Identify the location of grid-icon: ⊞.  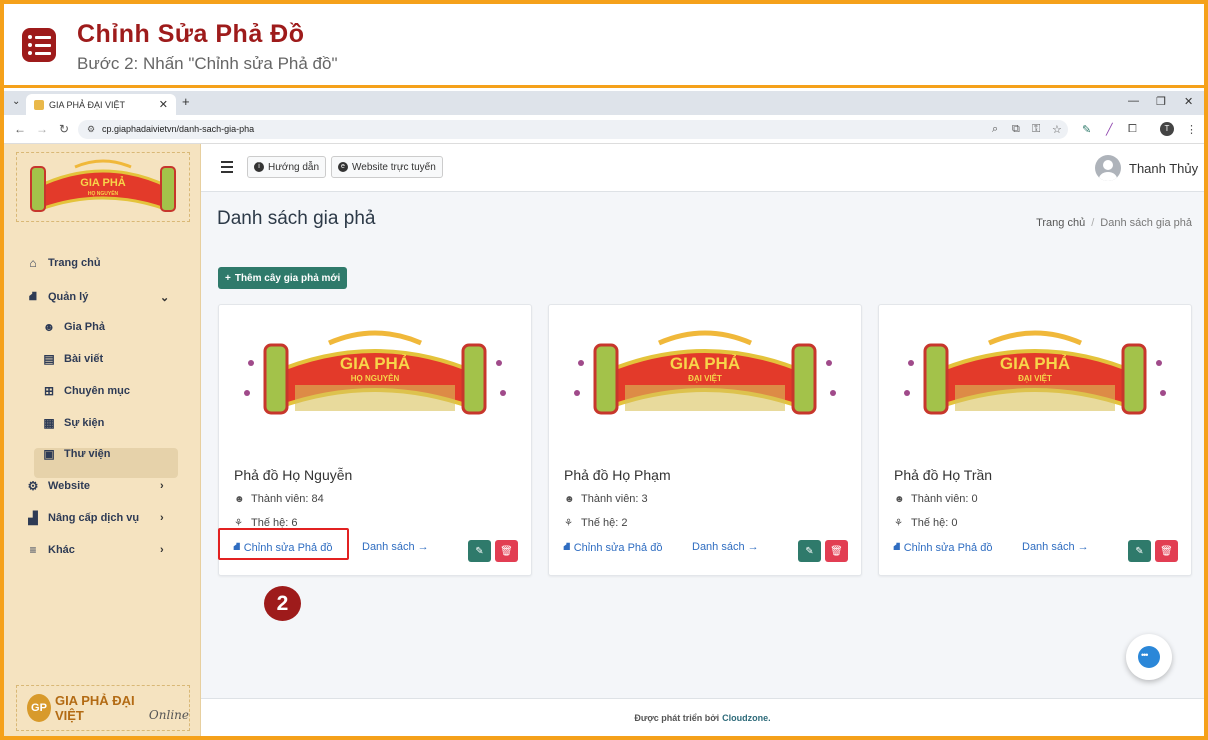
(49, 391).